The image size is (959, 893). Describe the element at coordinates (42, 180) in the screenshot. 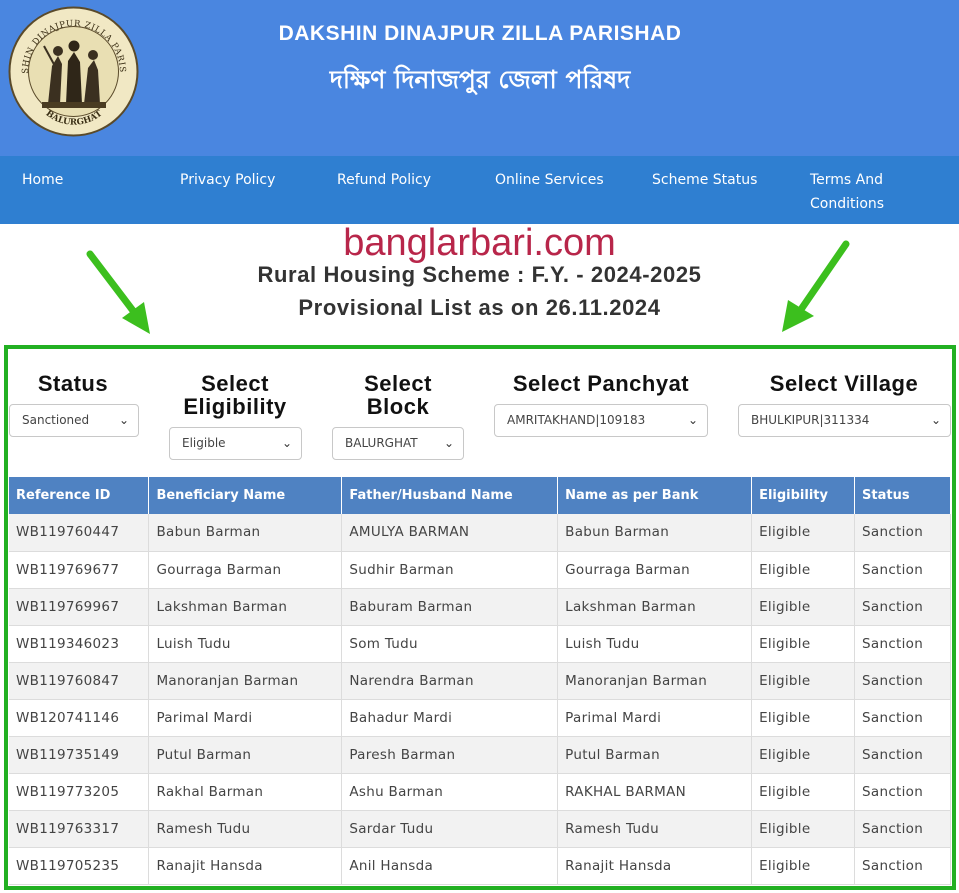

I see `nav-home: Home` at that location.